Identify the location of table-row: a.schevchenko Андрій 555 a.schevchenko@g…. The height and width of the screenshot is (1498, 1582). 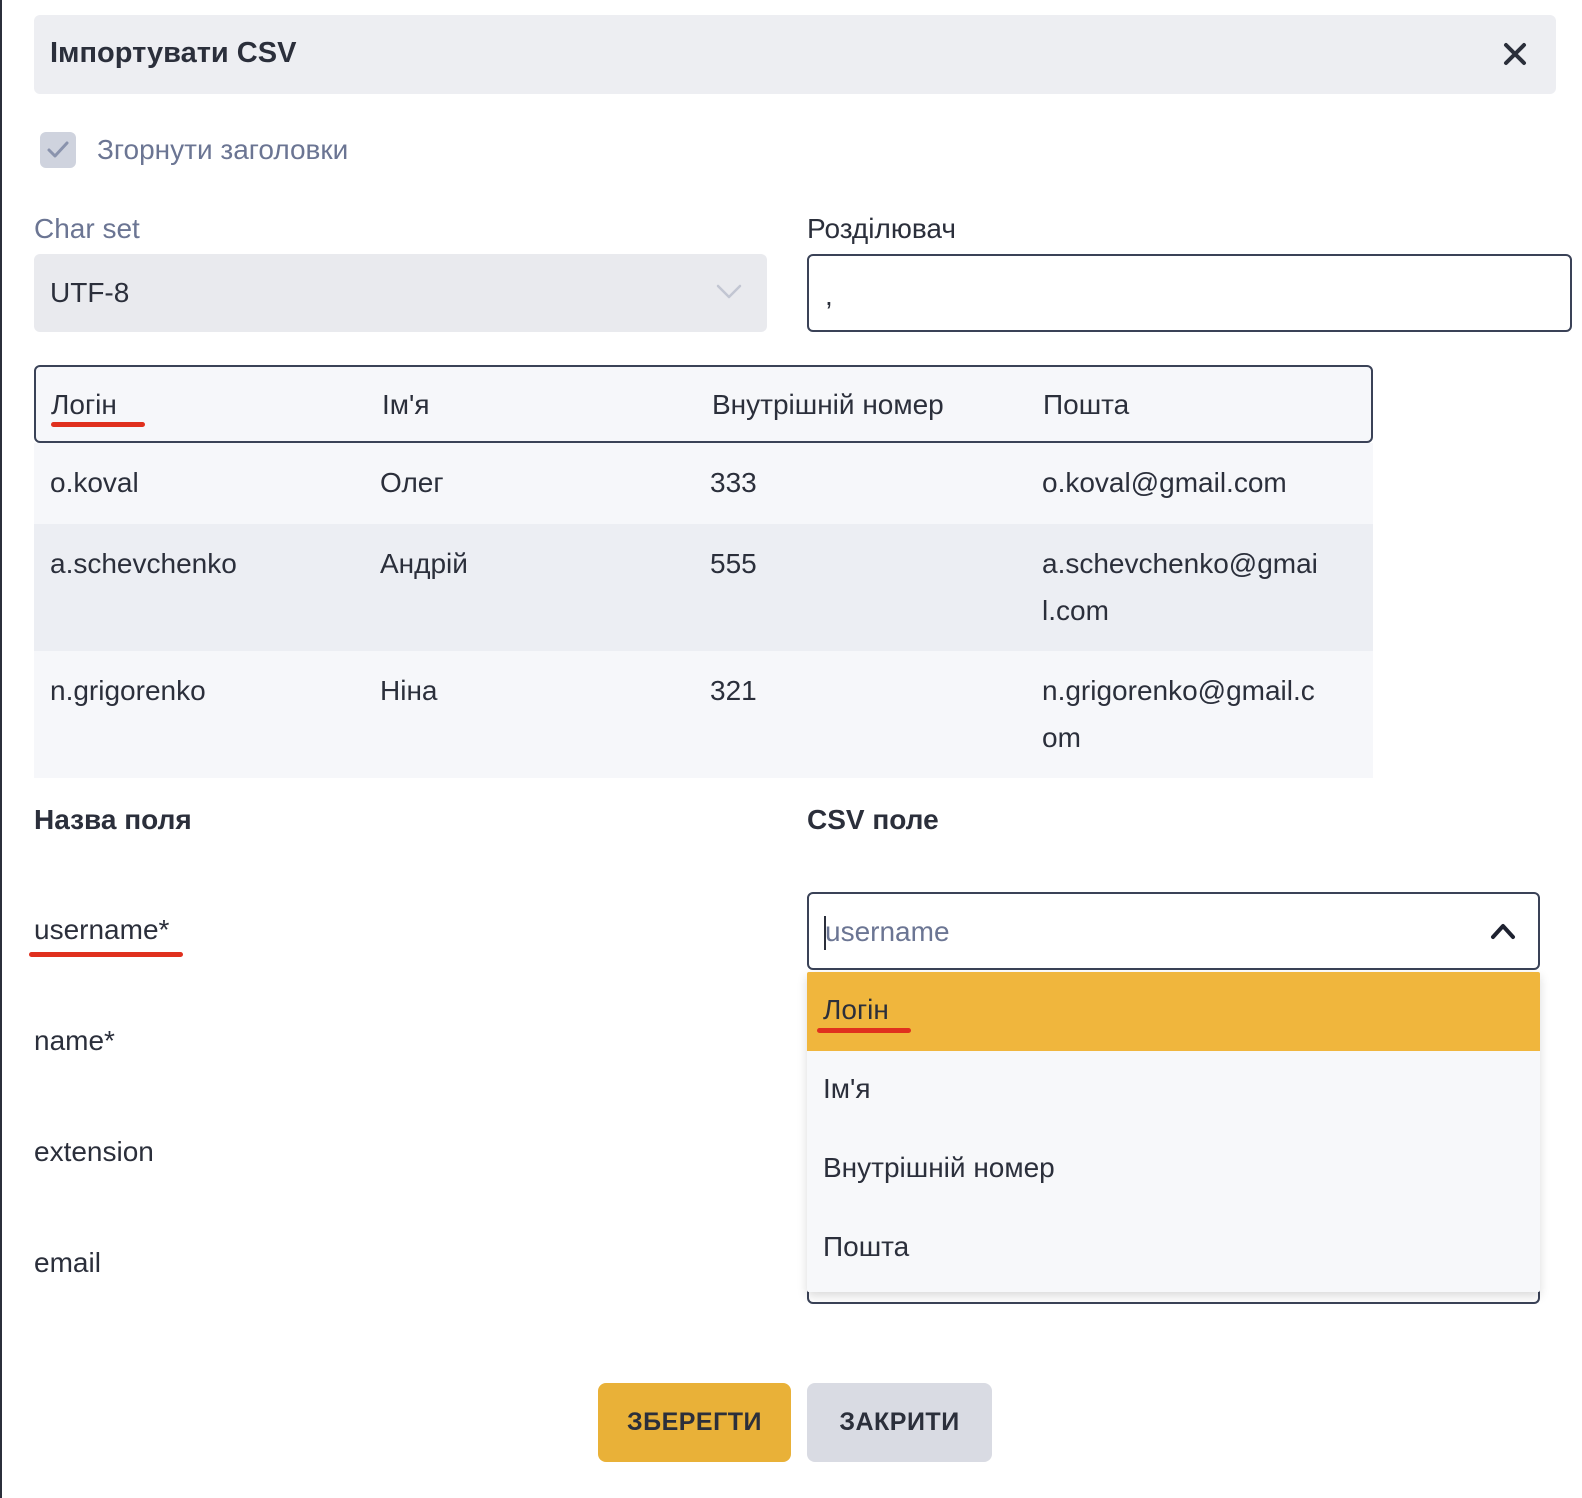
(703, 587).